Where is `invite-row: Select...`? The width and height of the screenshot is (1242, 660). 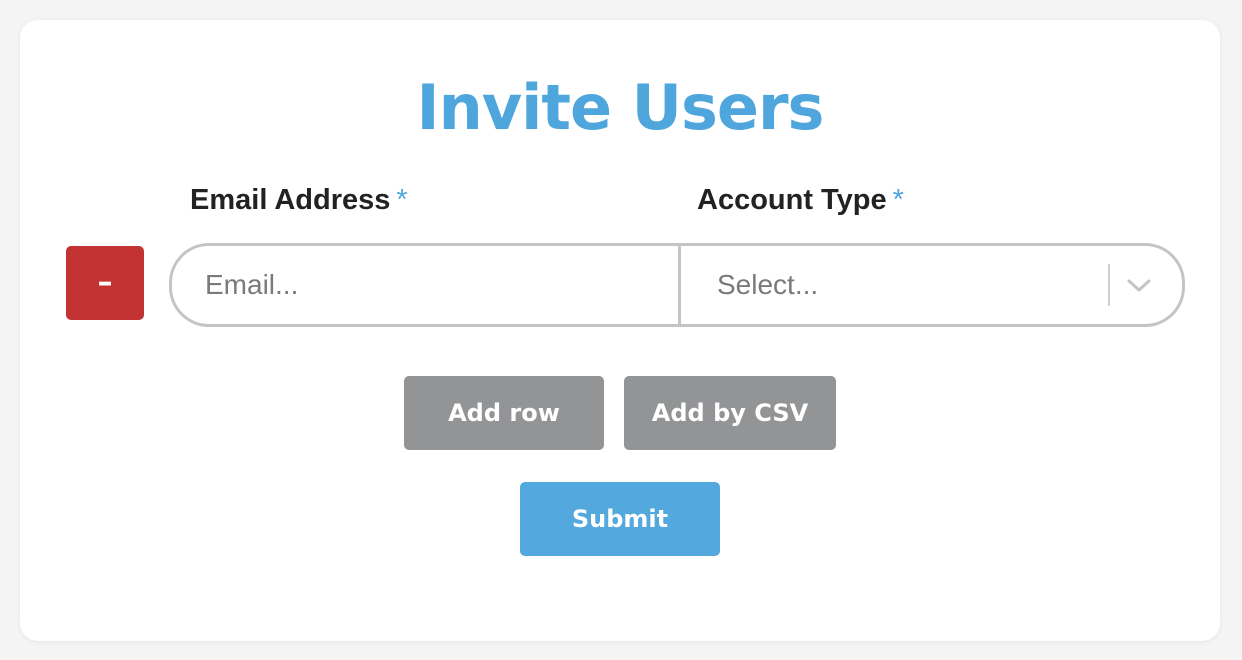 invite-row: Select... is located at coordinates (677, 285).